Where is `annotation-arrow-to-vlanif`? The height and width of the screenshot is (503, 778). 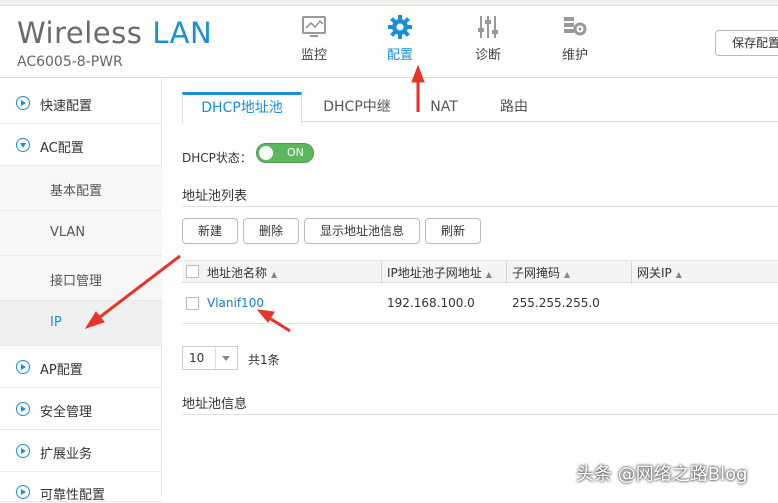
annotation-arrow-to-vlanif is located at coordinates (273, 321).